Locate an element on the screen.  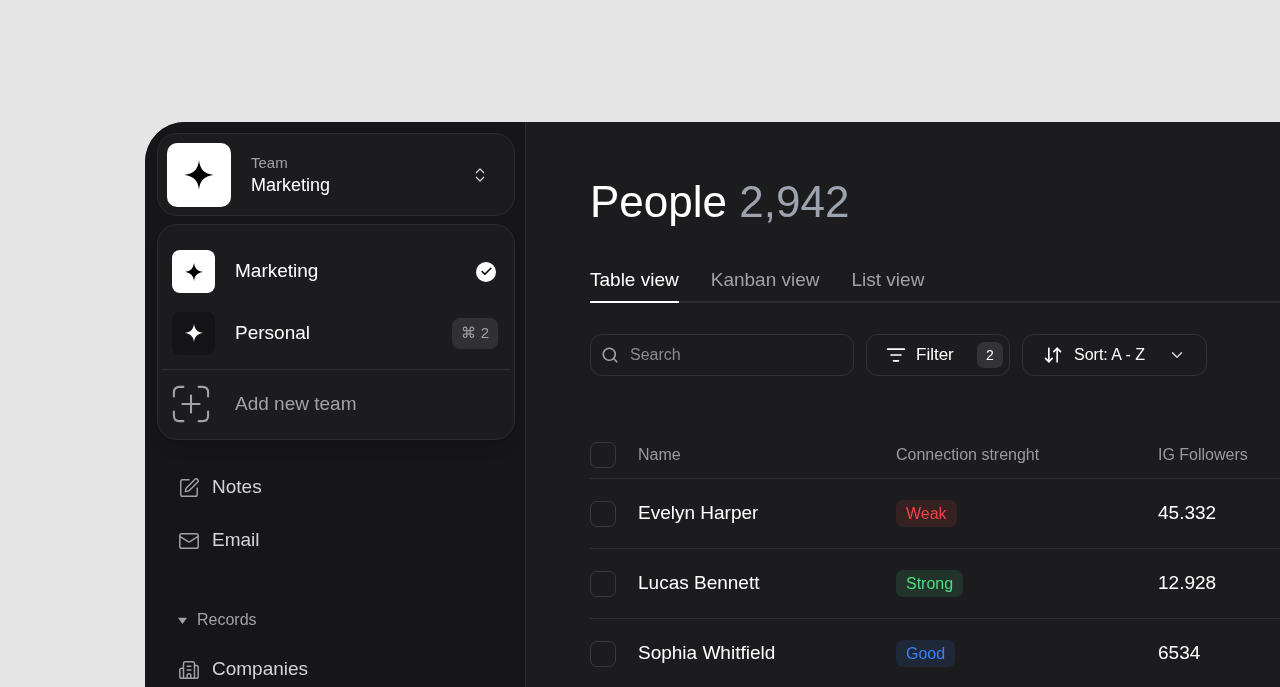
strength-tag: Weak is located at coordinates (926, 513).